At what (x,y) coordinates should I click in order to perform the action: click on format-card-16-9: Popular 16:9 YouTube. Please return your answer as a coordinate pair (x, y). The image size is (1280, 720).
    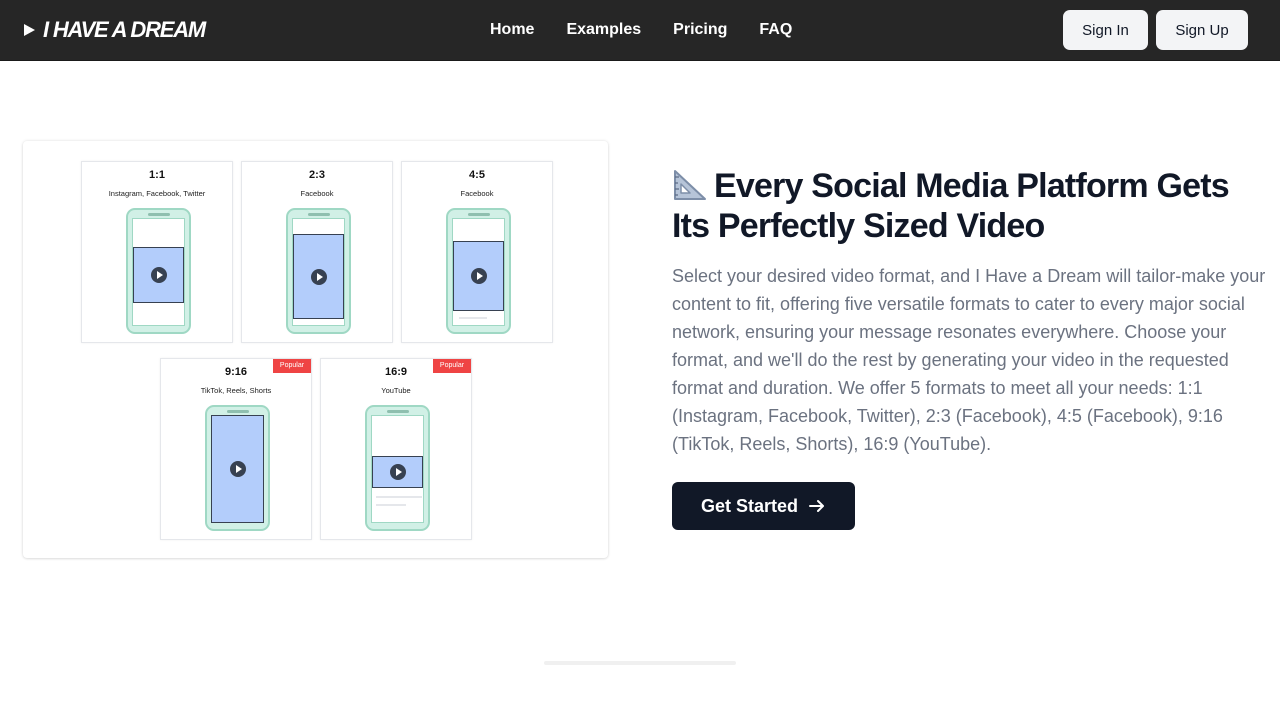
    Looking at the image, I should click on (396, 449).